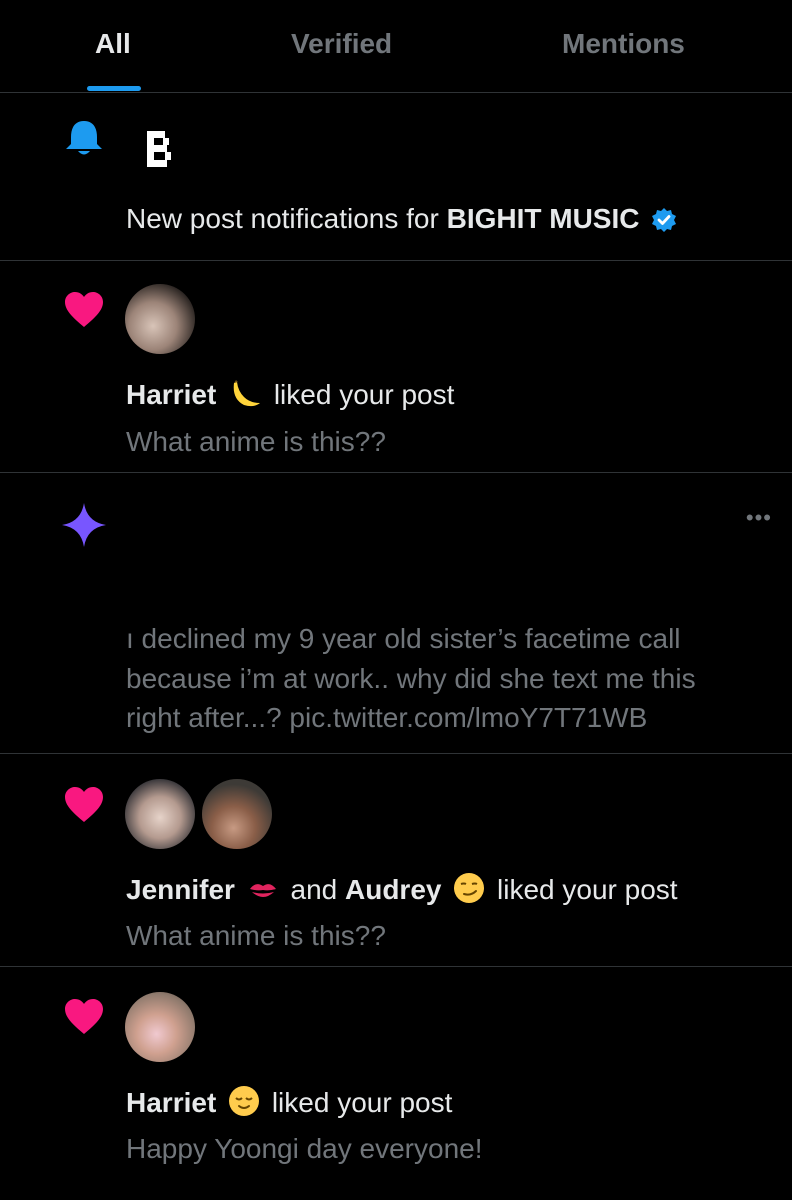  I want to click on smirking-face-emoji, so click(469, 891).